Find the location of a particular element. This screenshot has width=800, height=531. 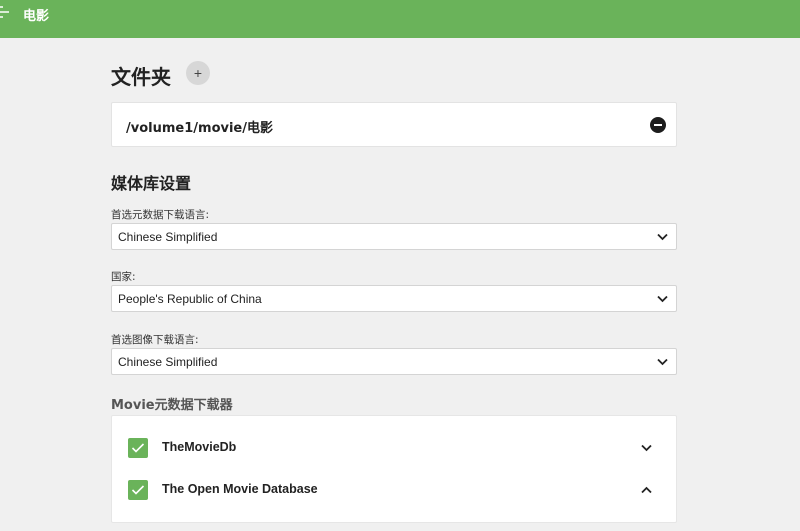

fetcher-name: TheMovieDb is located at coordinates (199, 447).